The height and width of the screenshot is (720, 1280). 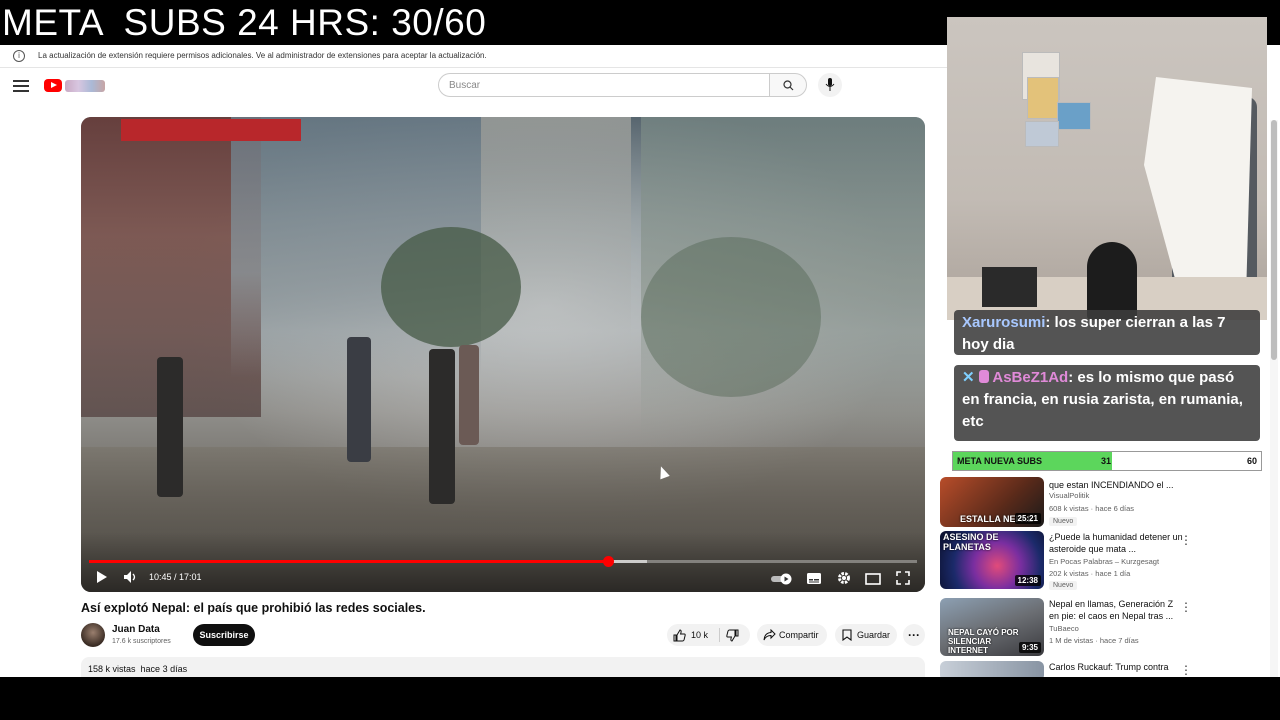 I want to click on like-count: 10 k, so click(x=700, y=635).